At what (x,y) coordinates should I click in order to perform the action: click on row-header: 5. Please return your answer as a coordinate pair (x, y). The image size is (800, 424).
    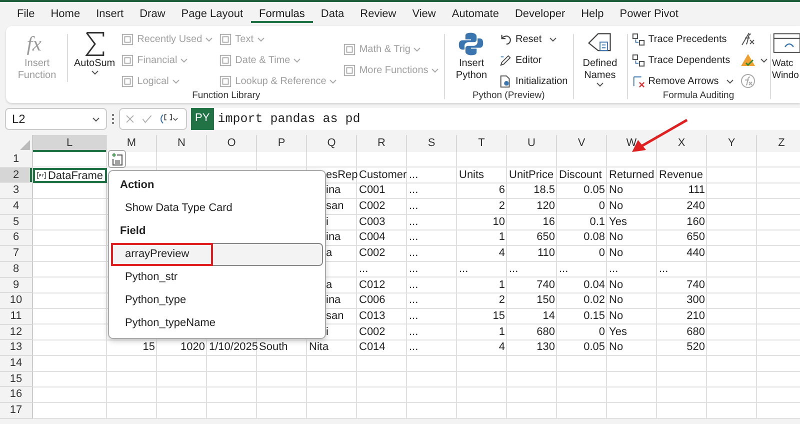
    Looking at the image, I should click on (16, 222).